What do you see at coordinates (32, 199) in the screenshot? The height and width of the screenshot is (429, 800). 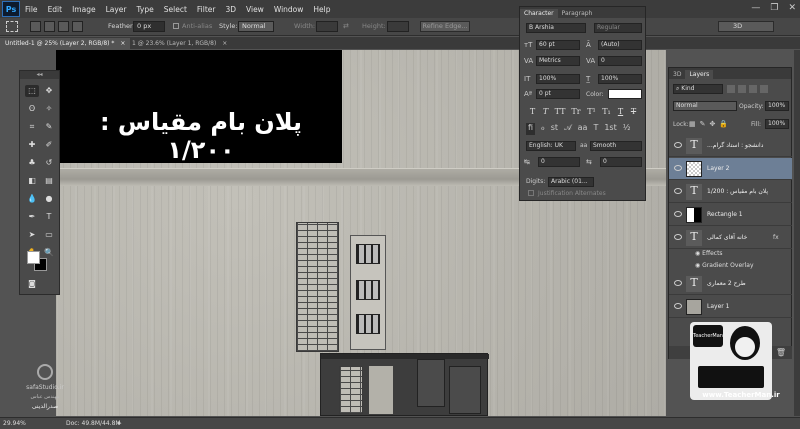 I see `blur-tool-icon: 💧` at bounding box center [32, 199].